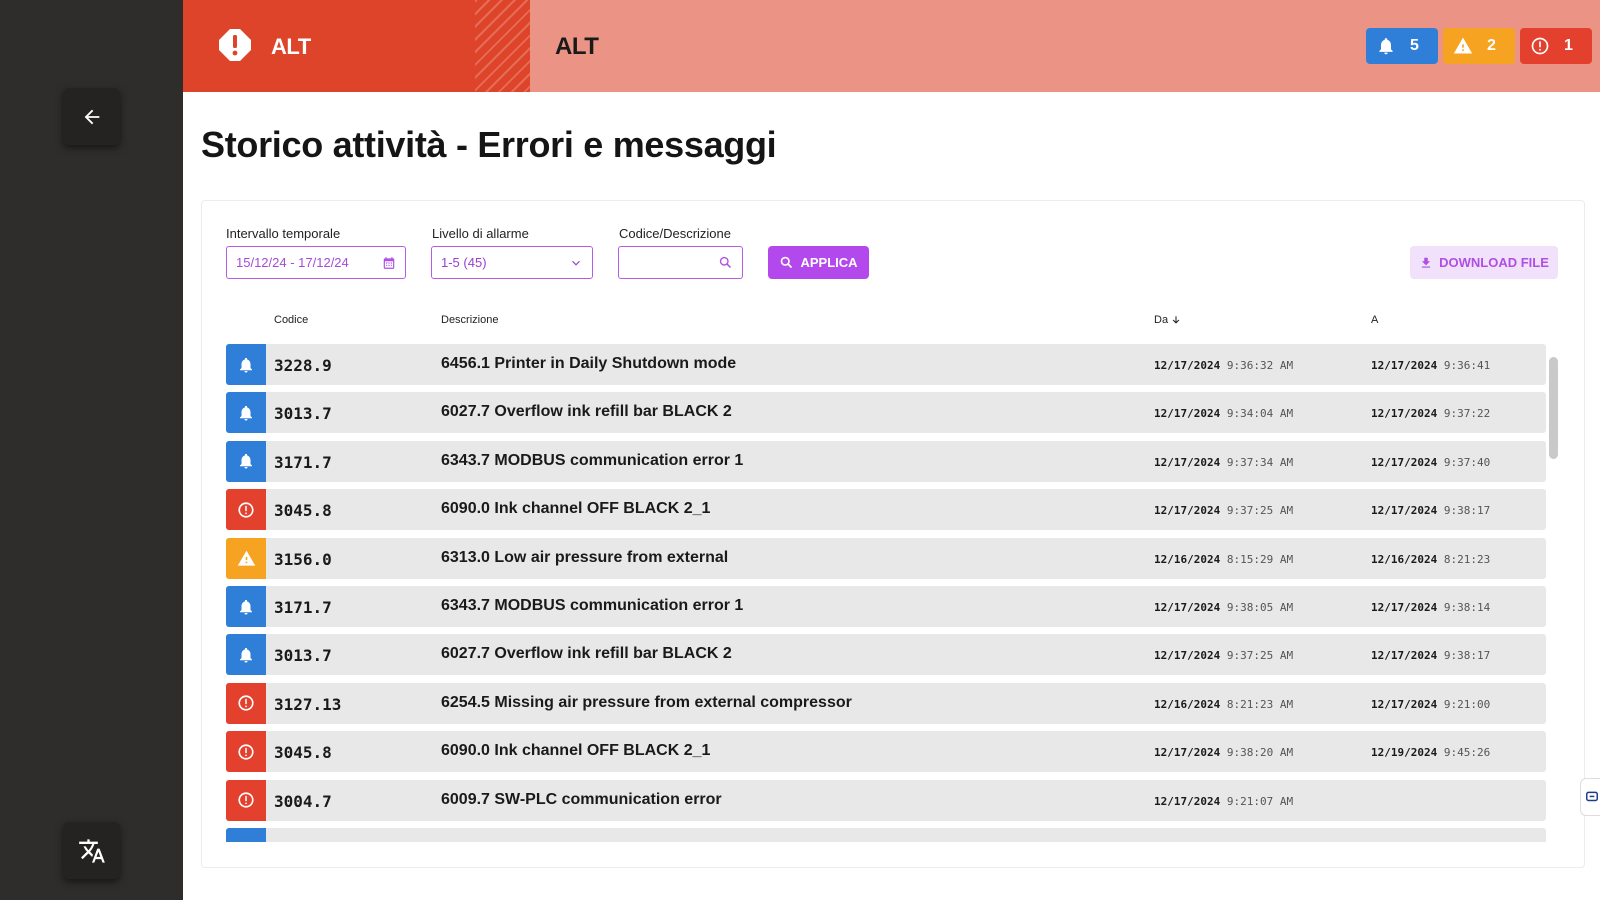  Describe the element at coordinates (680, 262) in the screenshot. I see `code-search-input` at that location.